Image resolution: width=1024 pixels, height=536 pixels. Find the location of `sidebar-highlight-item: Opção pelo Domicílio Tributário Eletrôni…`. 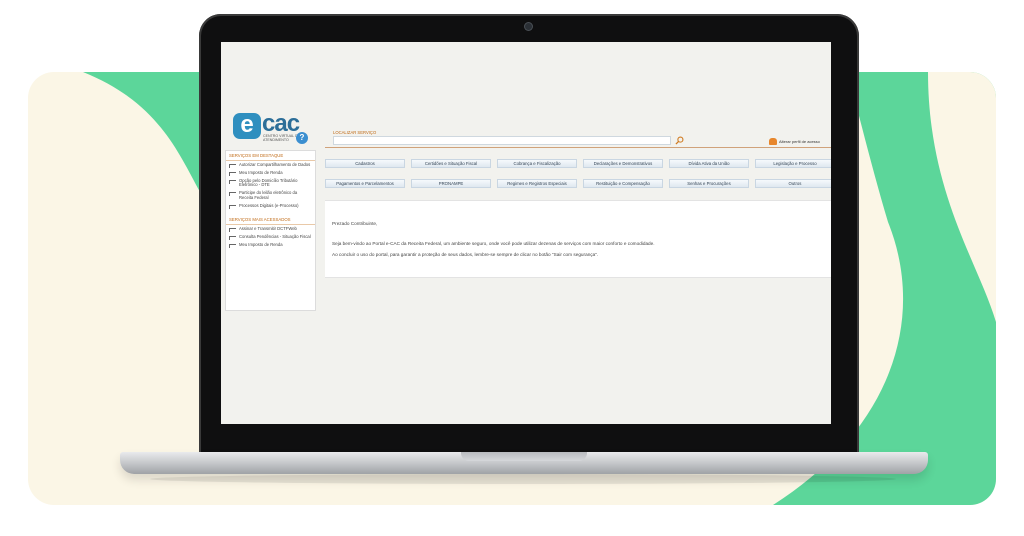

sidebar-highlight-item: Opção pelo Domicílio Tributário Eletrôni… is located at coordinates (270, 183).